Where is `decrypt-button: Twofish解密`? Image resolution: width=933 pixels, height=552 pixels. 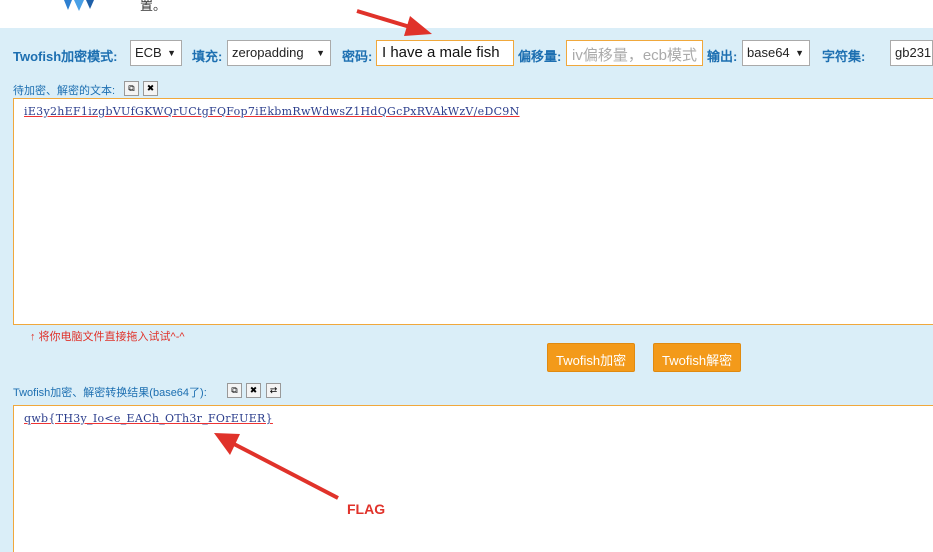 decrypt-button: Twofish解密 is located at coordinates (697, 357).